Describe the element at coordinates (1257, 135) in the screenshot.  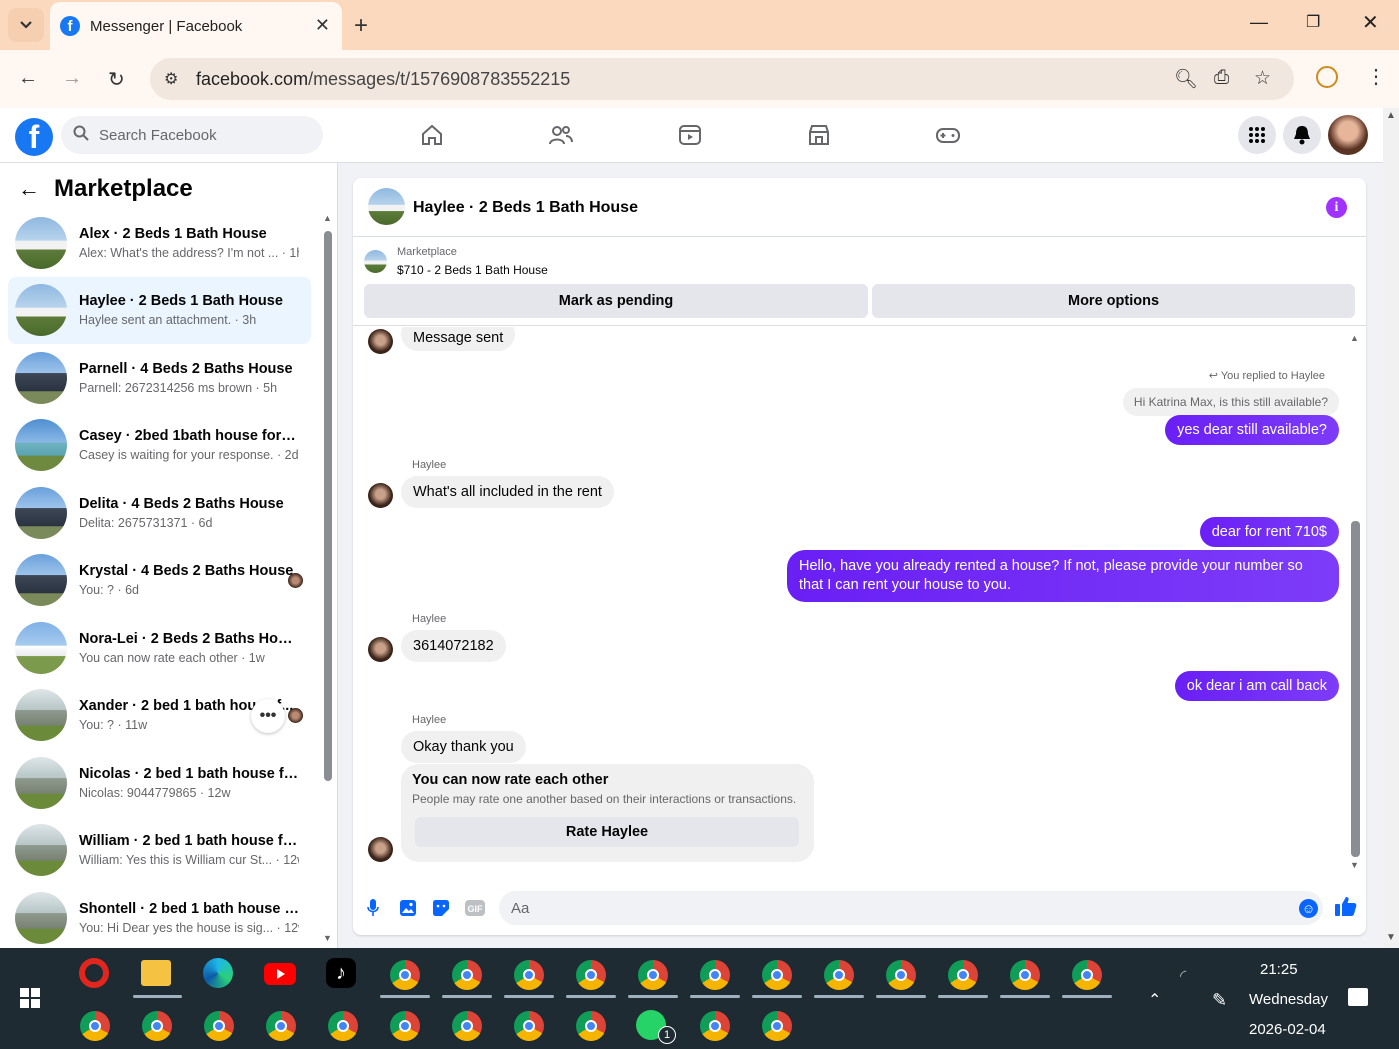
I see `menu-grid-icon` at that location.